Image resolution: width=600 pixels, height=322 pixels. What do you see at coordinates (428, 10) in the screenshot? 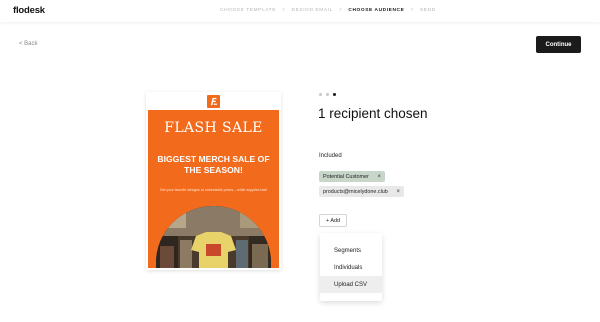
I see `step-send: SEND` at bounding box center [428, 10].